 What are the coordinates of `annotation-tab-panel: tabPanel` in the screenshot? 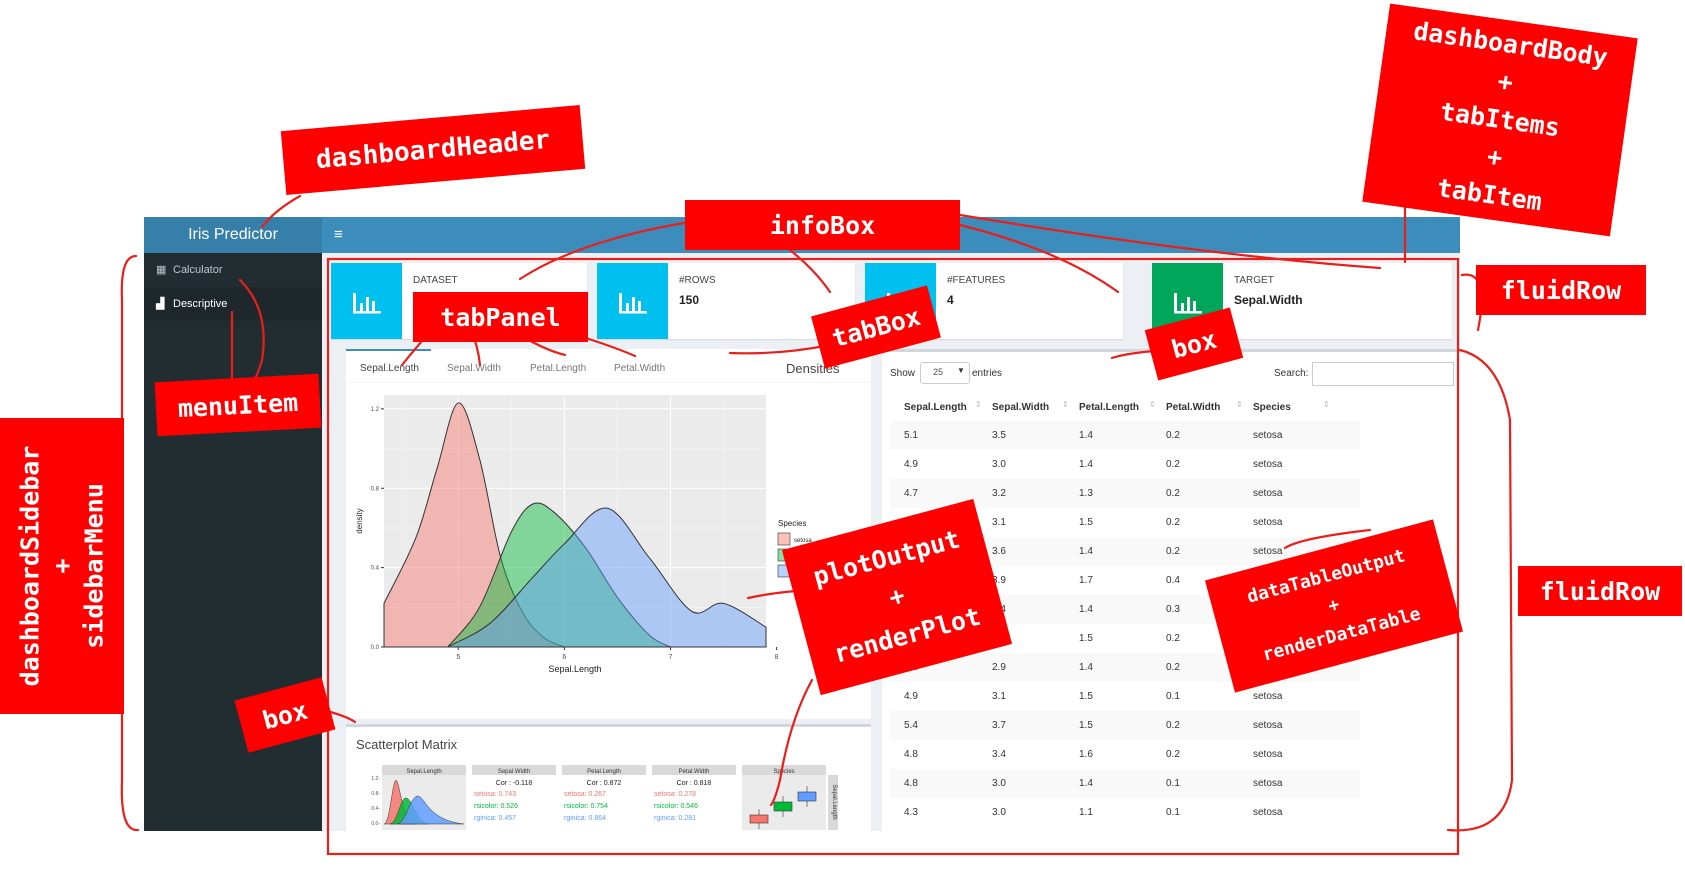 It's located at (500, 317).